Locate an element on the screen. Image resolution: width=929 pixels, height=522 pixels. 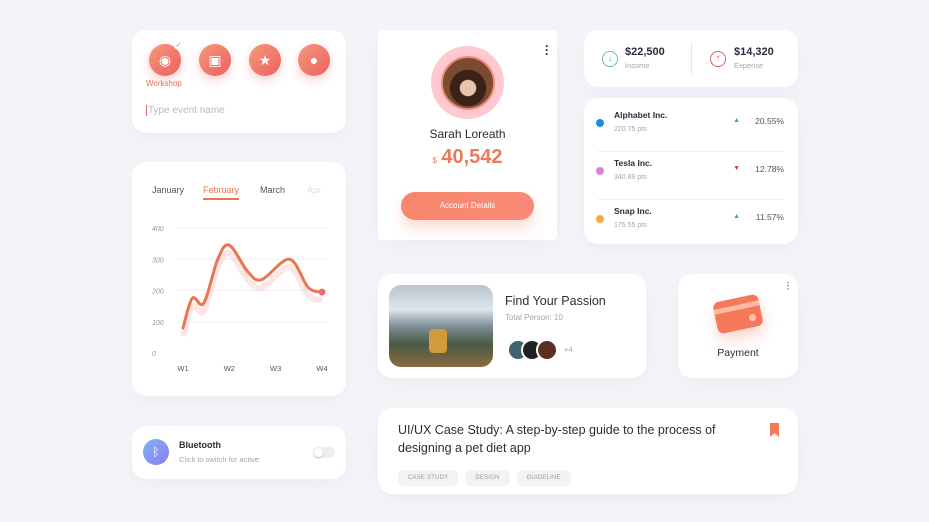
selected-event-label: Workshop is located at coordinates (164, 83).